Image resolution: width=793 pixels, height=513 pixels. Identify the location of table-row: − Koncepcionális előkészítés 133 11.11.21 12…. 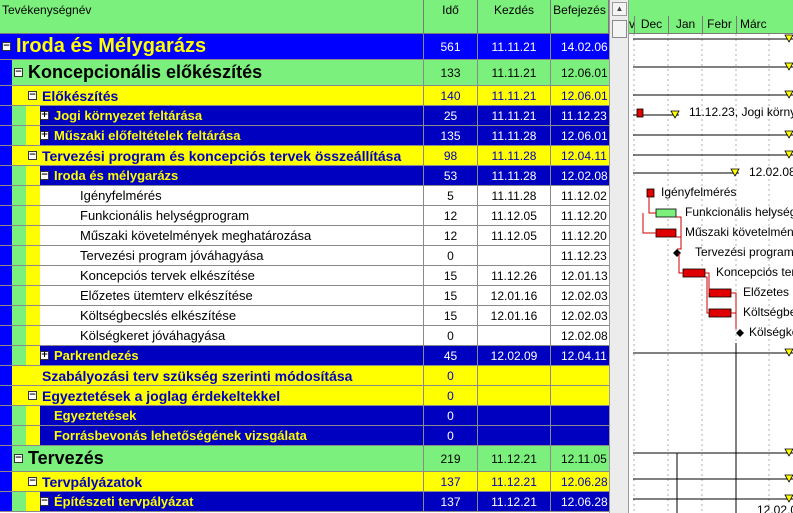
(304, 73).